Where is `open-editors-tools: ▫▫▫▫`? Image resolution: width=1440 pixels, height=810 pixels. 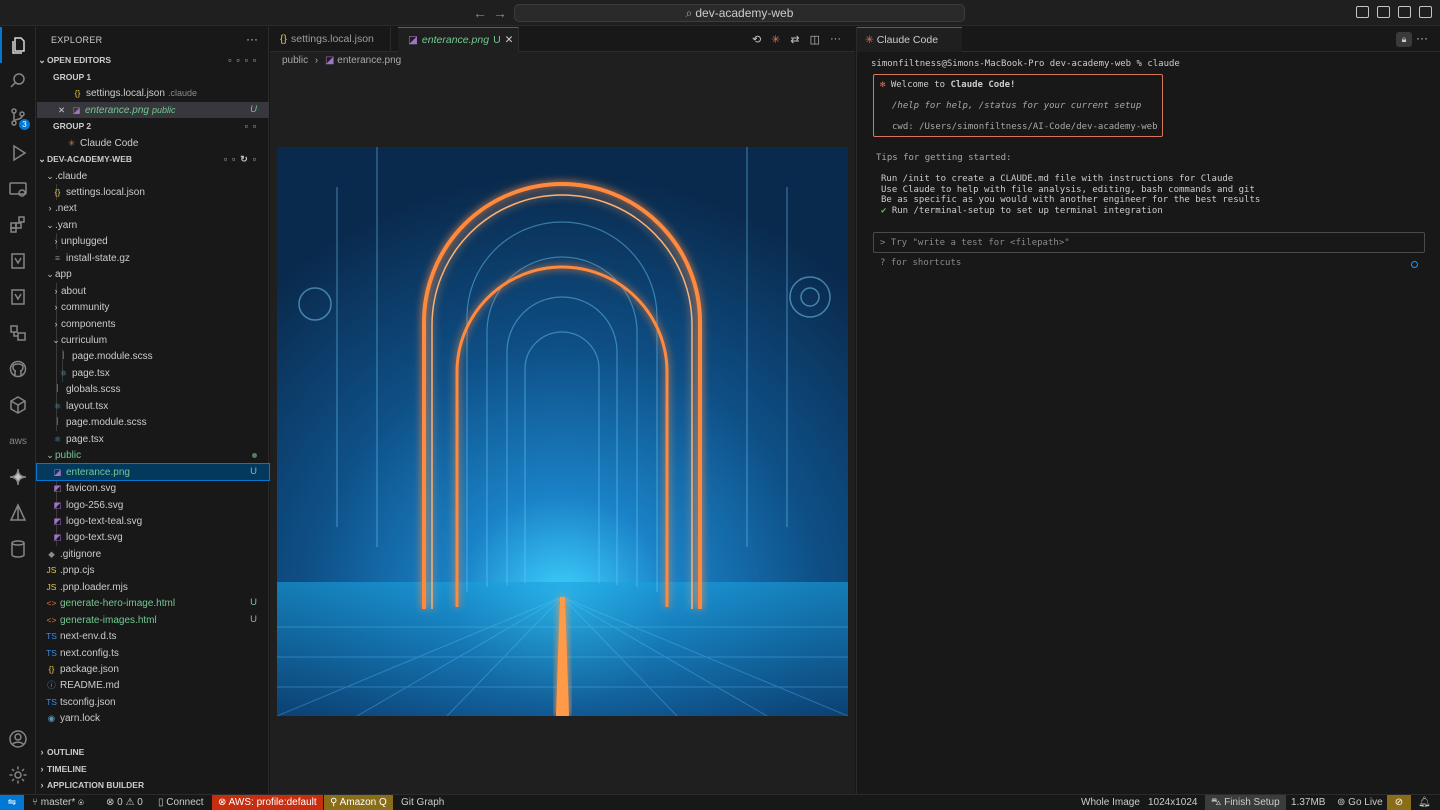
open-editors-tools: ▫▫▫▫ is located at coordinates (244, 60).